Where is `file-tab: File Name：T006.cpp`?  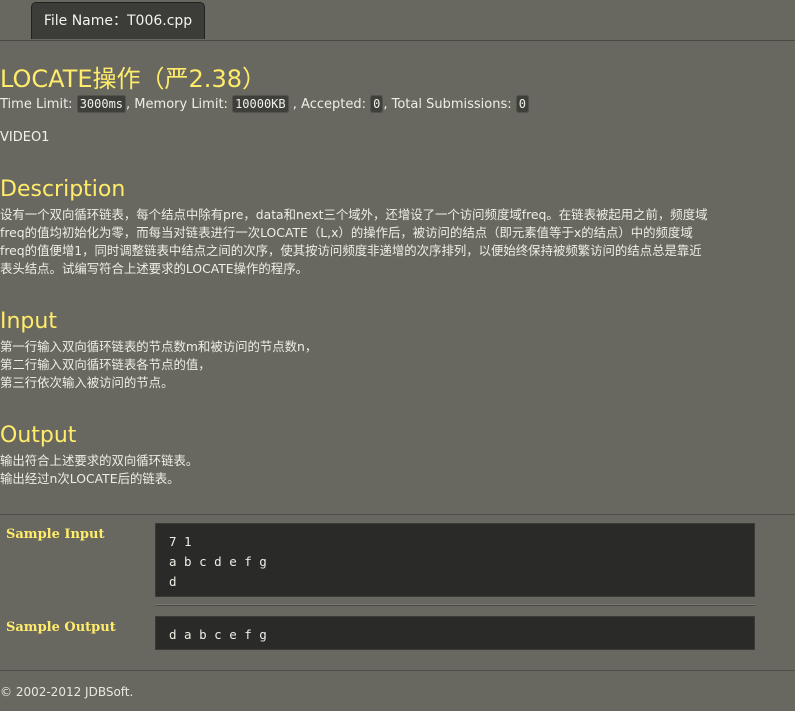
file-tab: File Name：T006.cpp is located at coordinates (118, 20).